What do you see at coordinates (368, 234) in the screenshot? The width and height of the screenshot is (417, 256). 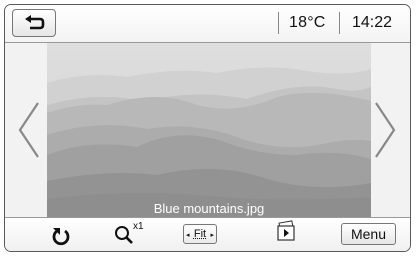 I see `menu-button: Menu` at bounding box center [368, 234].